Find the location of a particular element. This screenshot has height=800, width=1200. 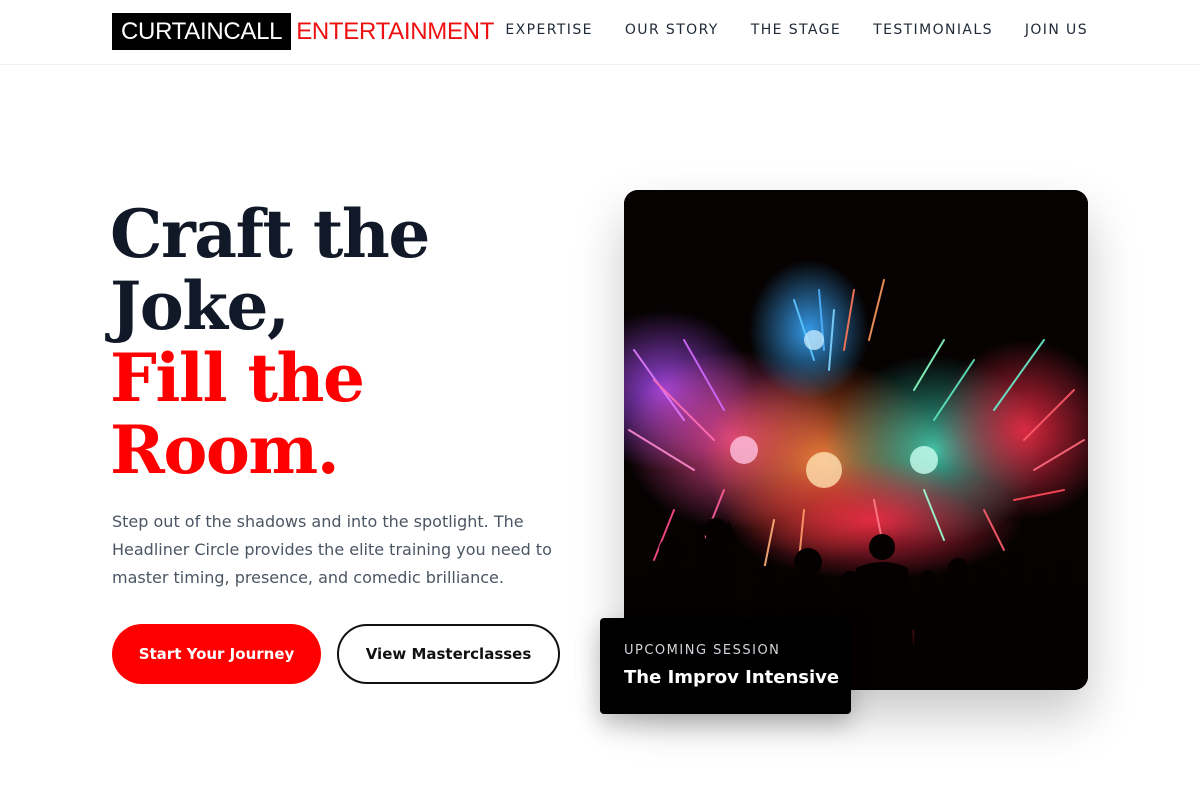

brand-logo: CURTAINCALL ENTERTAINMENT is located at coordinates (303, 31).